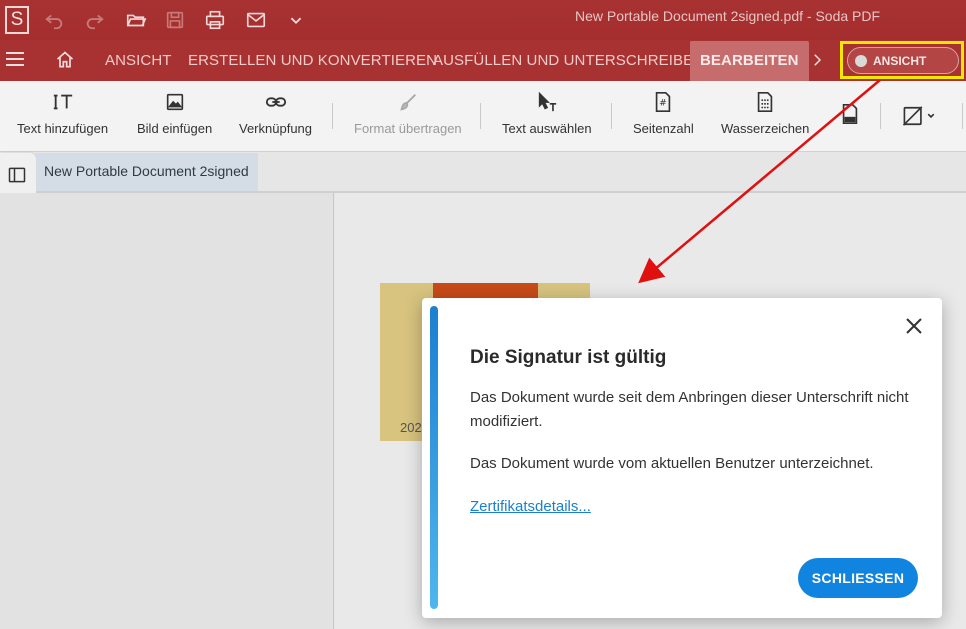  What do you see at coordinates (276, 128) in the screenshot?
I see `link-label: Verknüpfung` at bounding box center [276, 128].